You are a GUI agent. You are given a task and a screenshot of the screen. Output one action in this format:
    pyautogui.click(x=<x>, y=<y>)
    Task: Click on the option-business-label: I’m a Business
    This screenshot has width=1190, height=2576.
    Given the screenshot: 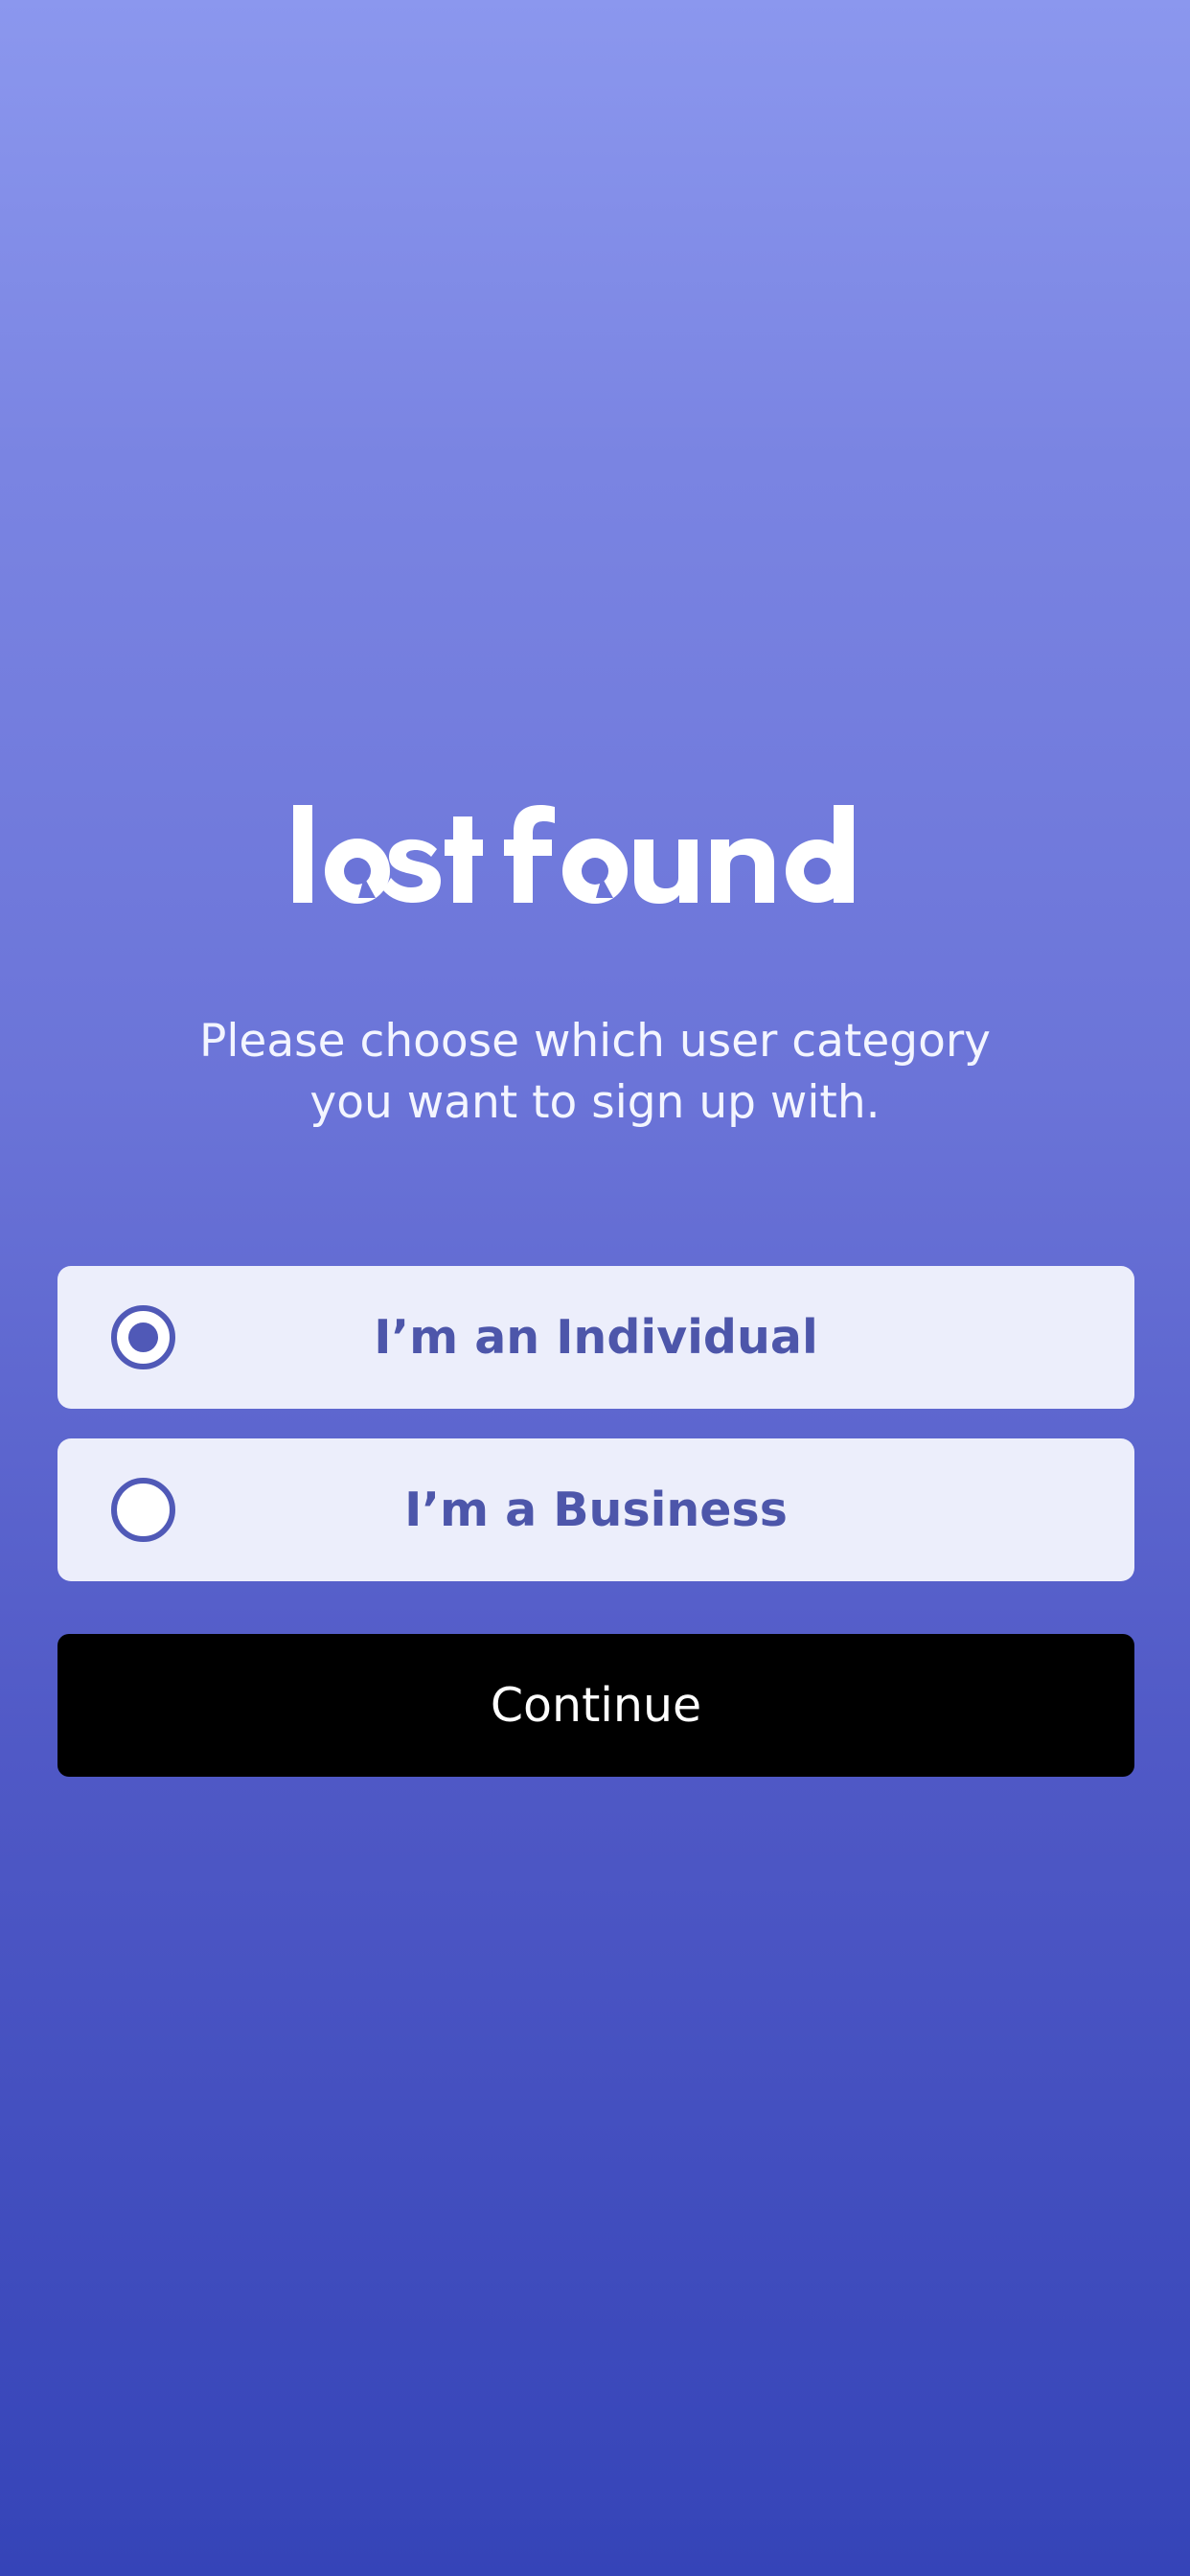 What is the action you would take?
    pyautogui.click(x=596, y=1510)
    